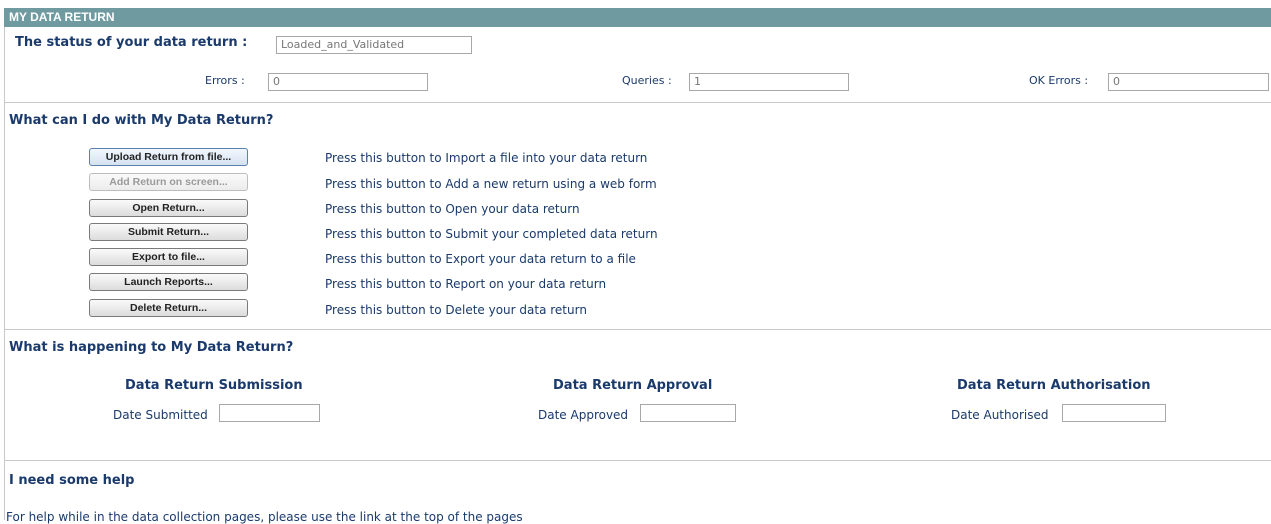 The height and width of the screenshot is (524, 1271). What do you see at coordinates (269, 413) in the screenshot?
I see `date-submitted-field` at bounding box center [269, 413].